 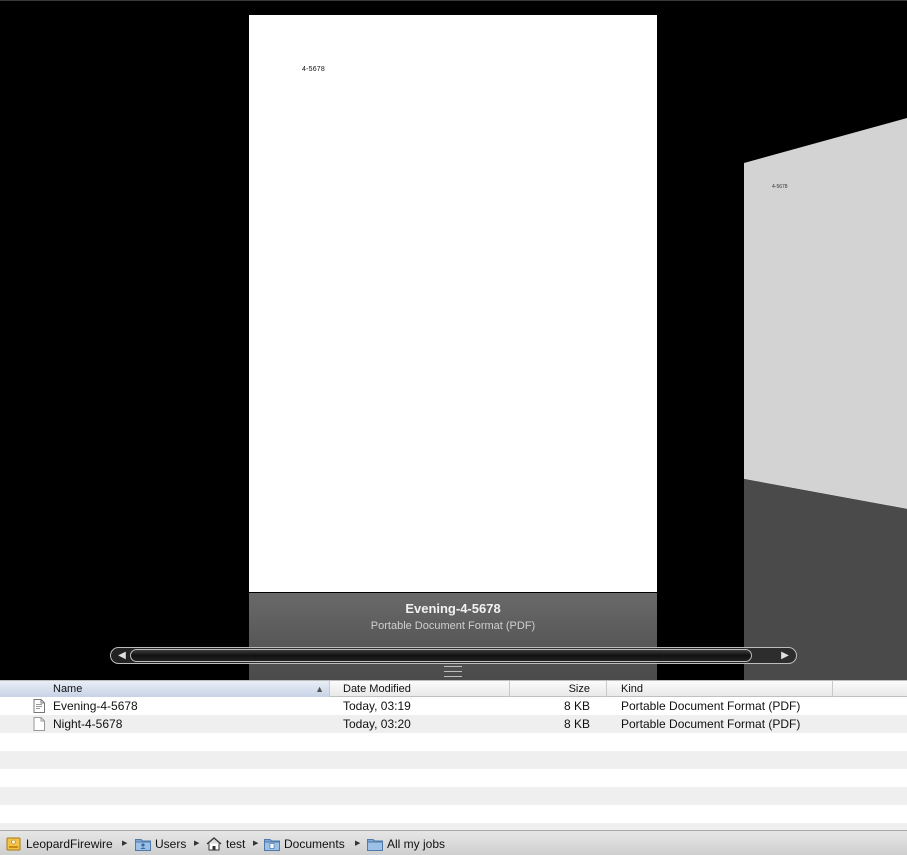 What do you see at coordinates (377, 724) in the screenshot?
I see `file-date: Today, 03:20` at bounding box center [377, 724].